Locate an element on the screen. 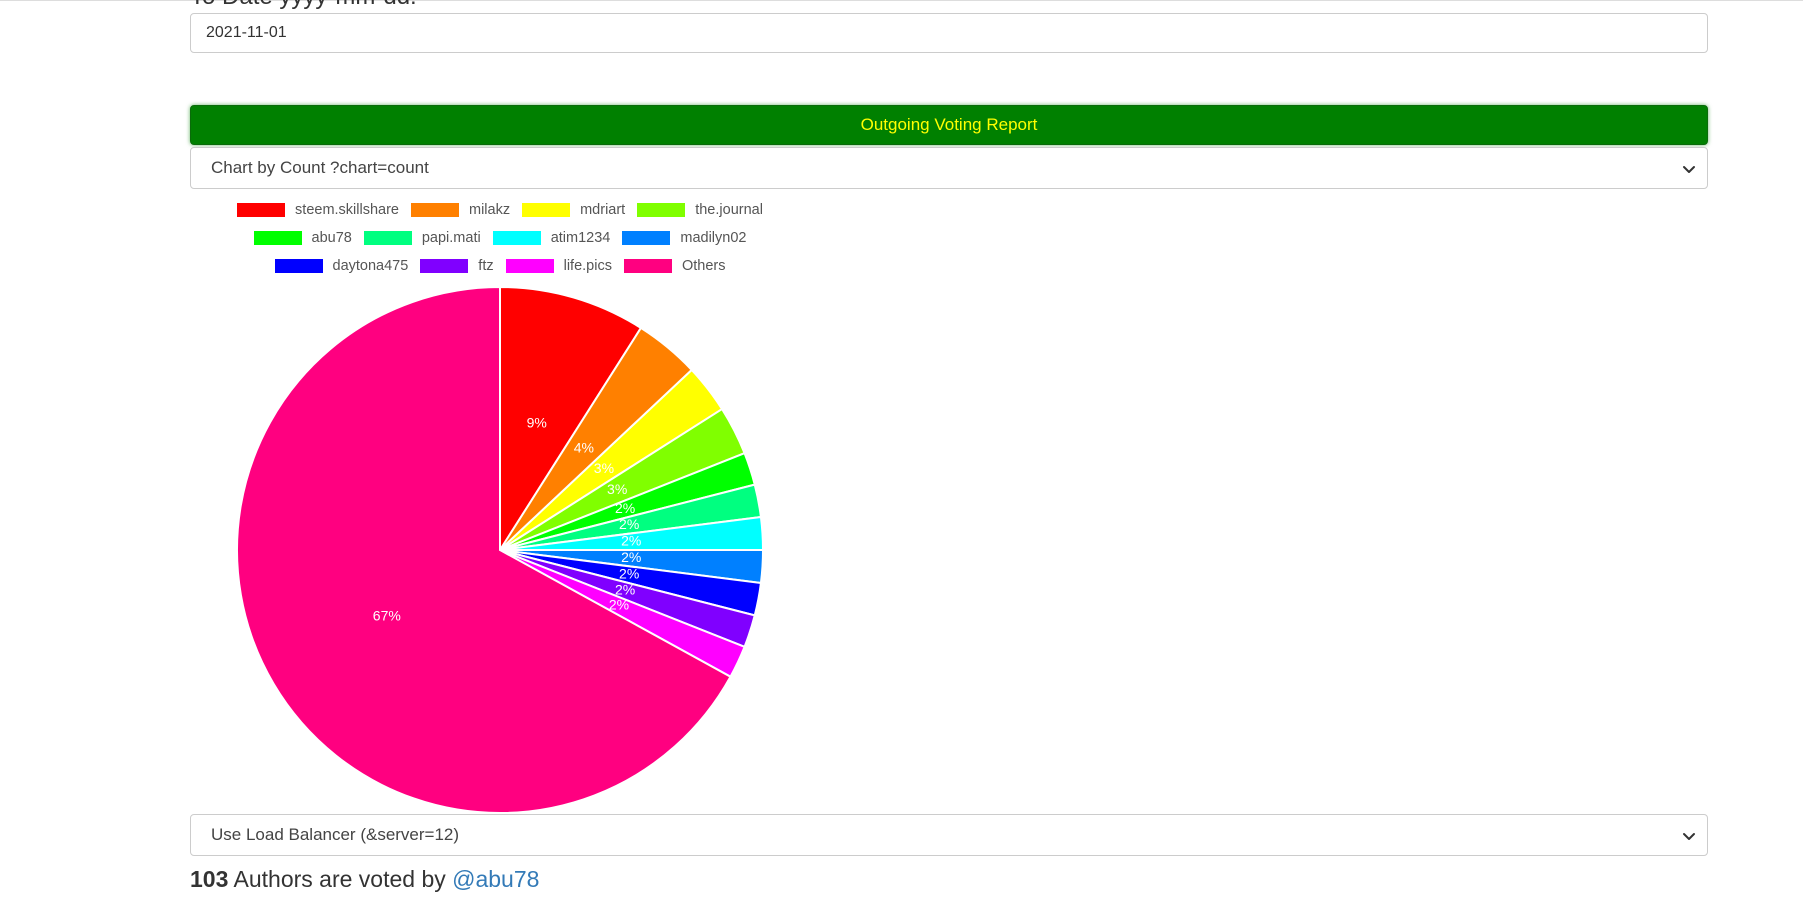 Image resolution: width=1803 pixels, height=902 pixels. pie-slice-label: 9% is located at coordinates (537, 422).